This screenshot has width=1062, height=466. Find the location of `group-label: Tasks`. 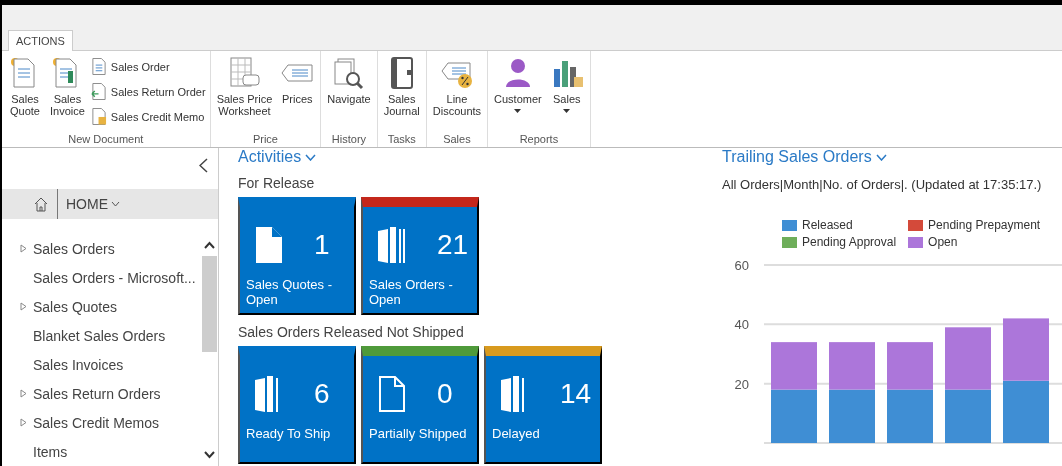

group-label: Tasks is located at coordinates (401, 140).